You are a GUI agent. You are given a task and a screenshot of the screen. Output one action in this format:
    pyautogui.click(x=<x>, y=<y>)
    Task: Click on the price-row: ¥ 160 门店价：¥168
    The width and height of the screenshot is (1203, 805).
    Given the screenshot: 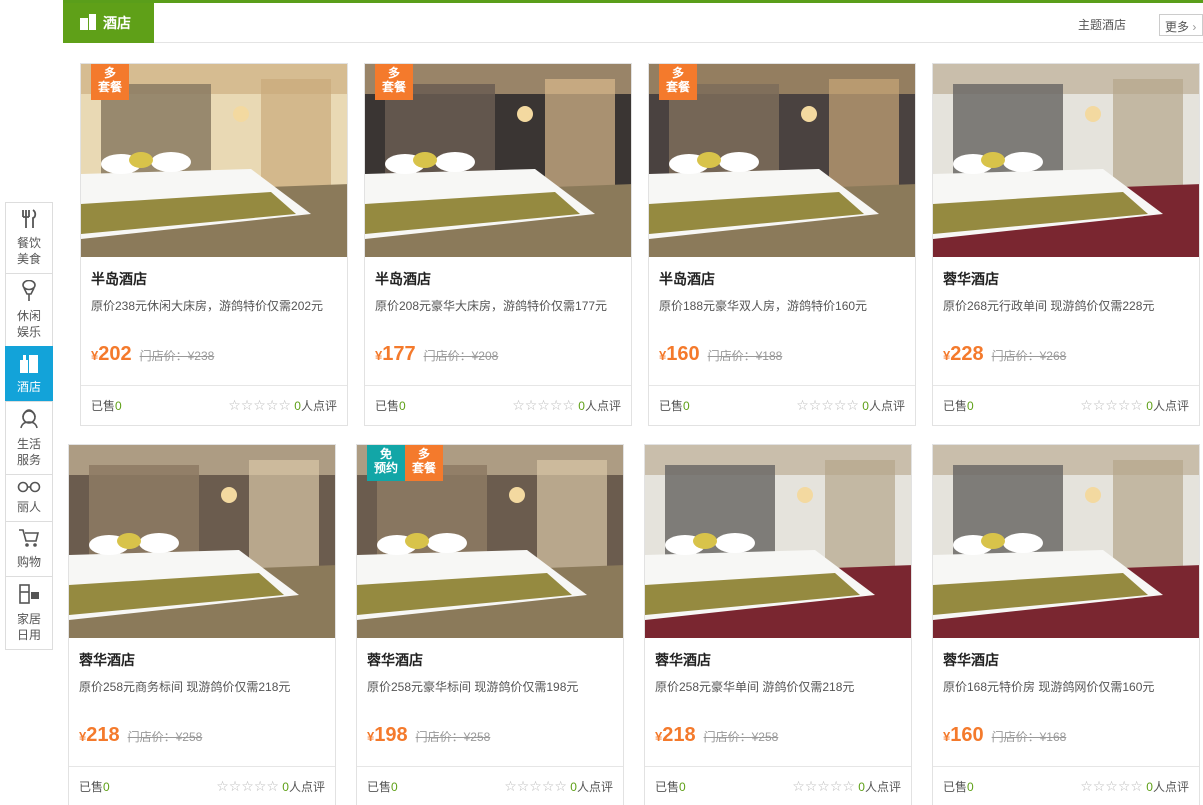 What is the action you would take?
    pyautogui.click(x=1071, y=745)
    